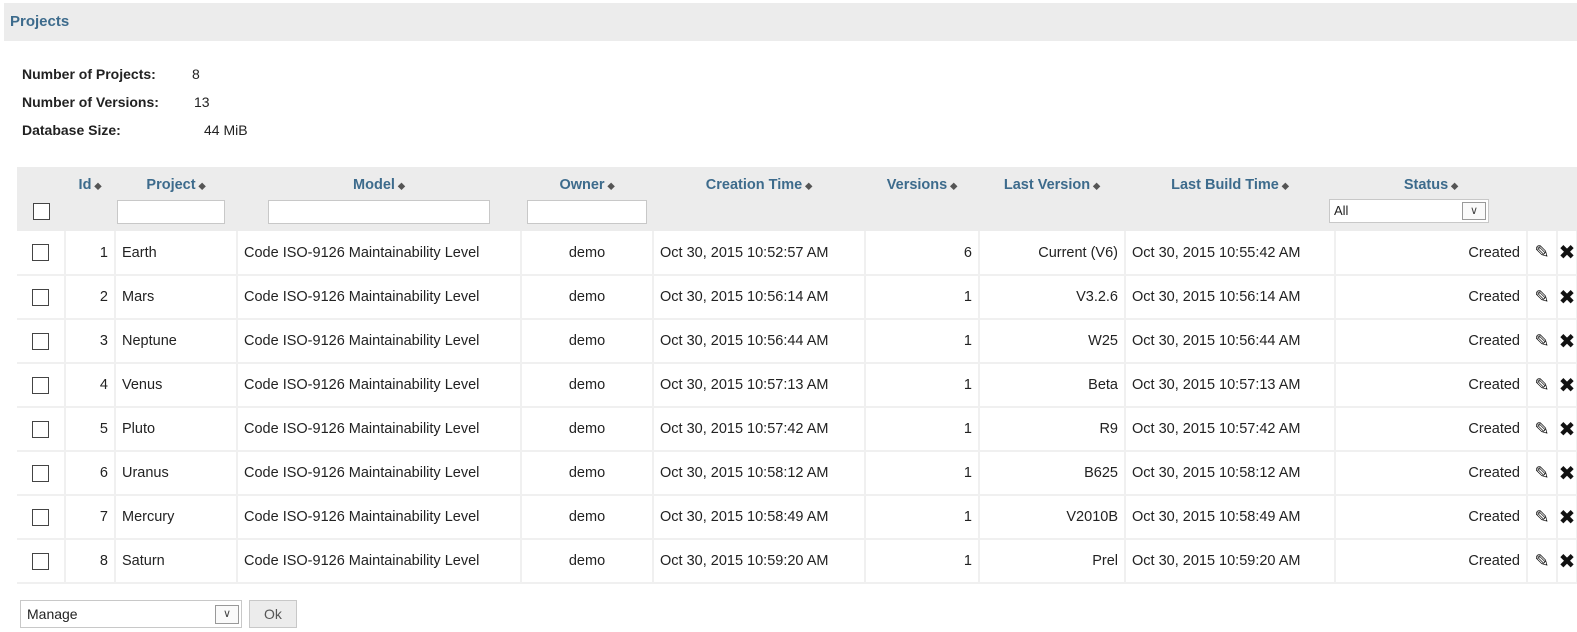 Image resolution: width=1577 pixels, height=632 pixels. What do you see at coordinates (379, 212) in the screenshot?
I see `model-filter-input` at bounding box center [379, 212].